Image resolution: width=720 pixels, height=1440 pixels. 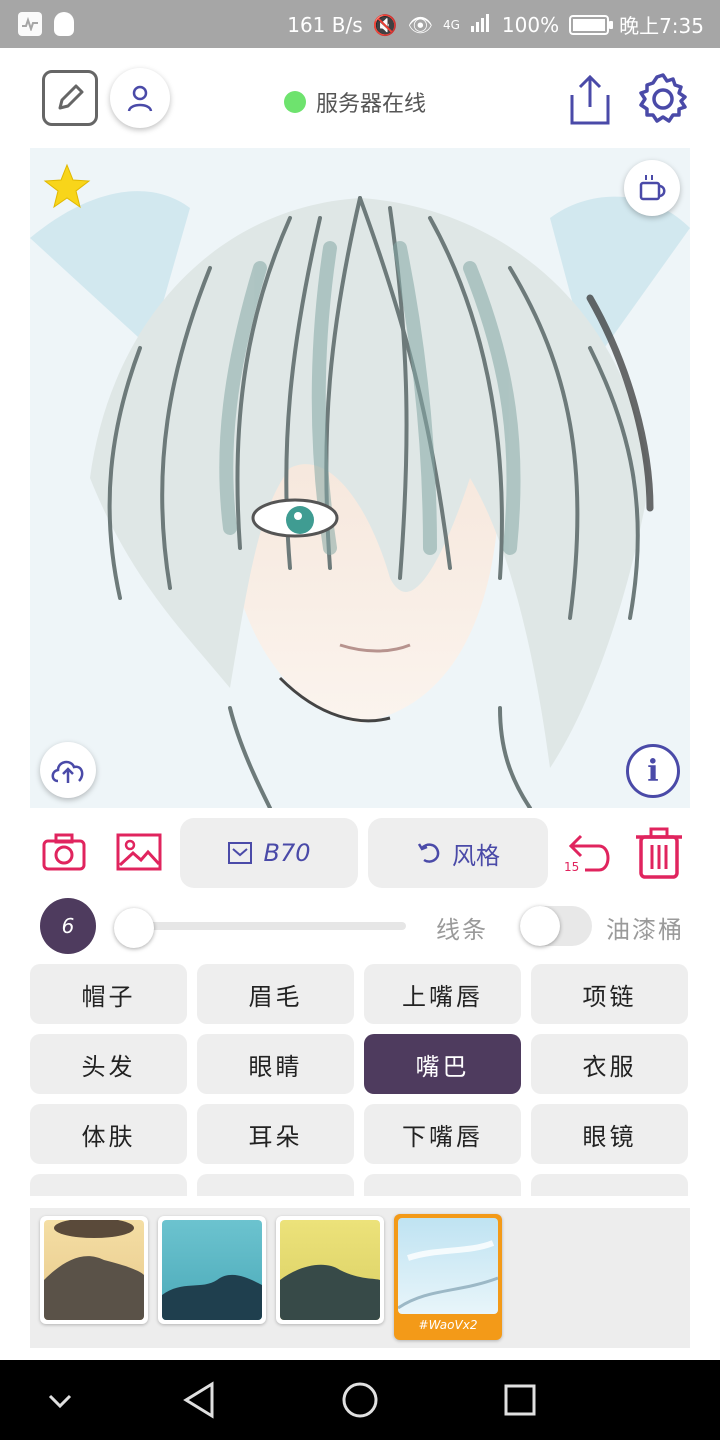 I want to click on back-triangle-icon, so click(x=198, y=1400).